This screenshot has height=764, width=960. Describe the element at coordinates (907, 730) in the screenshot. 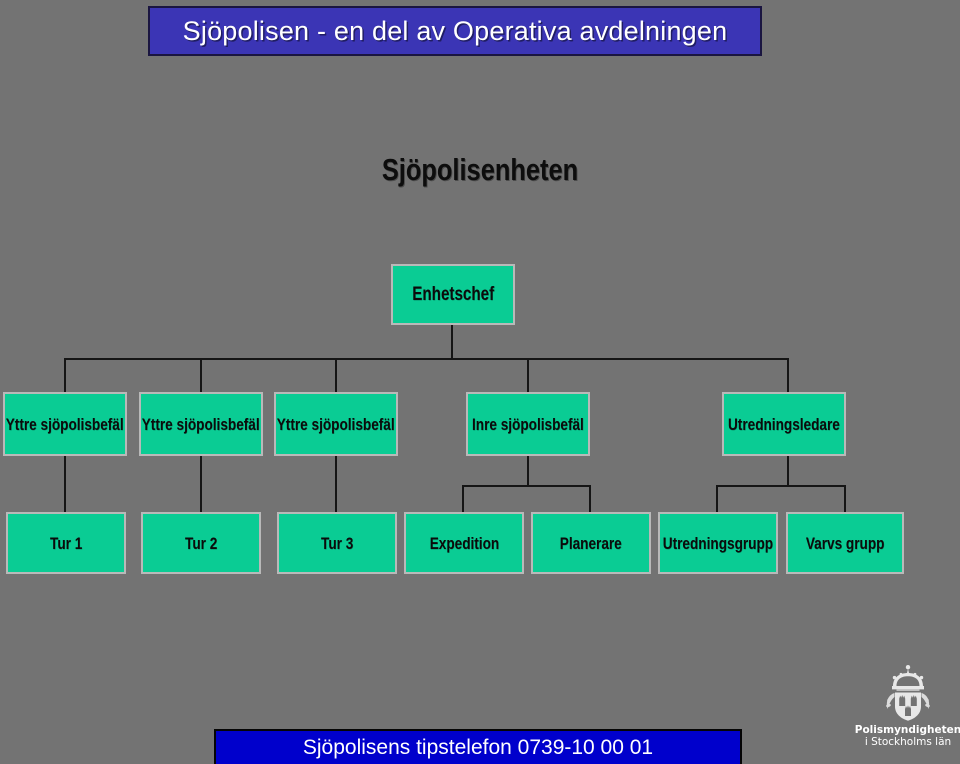

I see `police-logo-line1: Polismyndigheten` at that location.